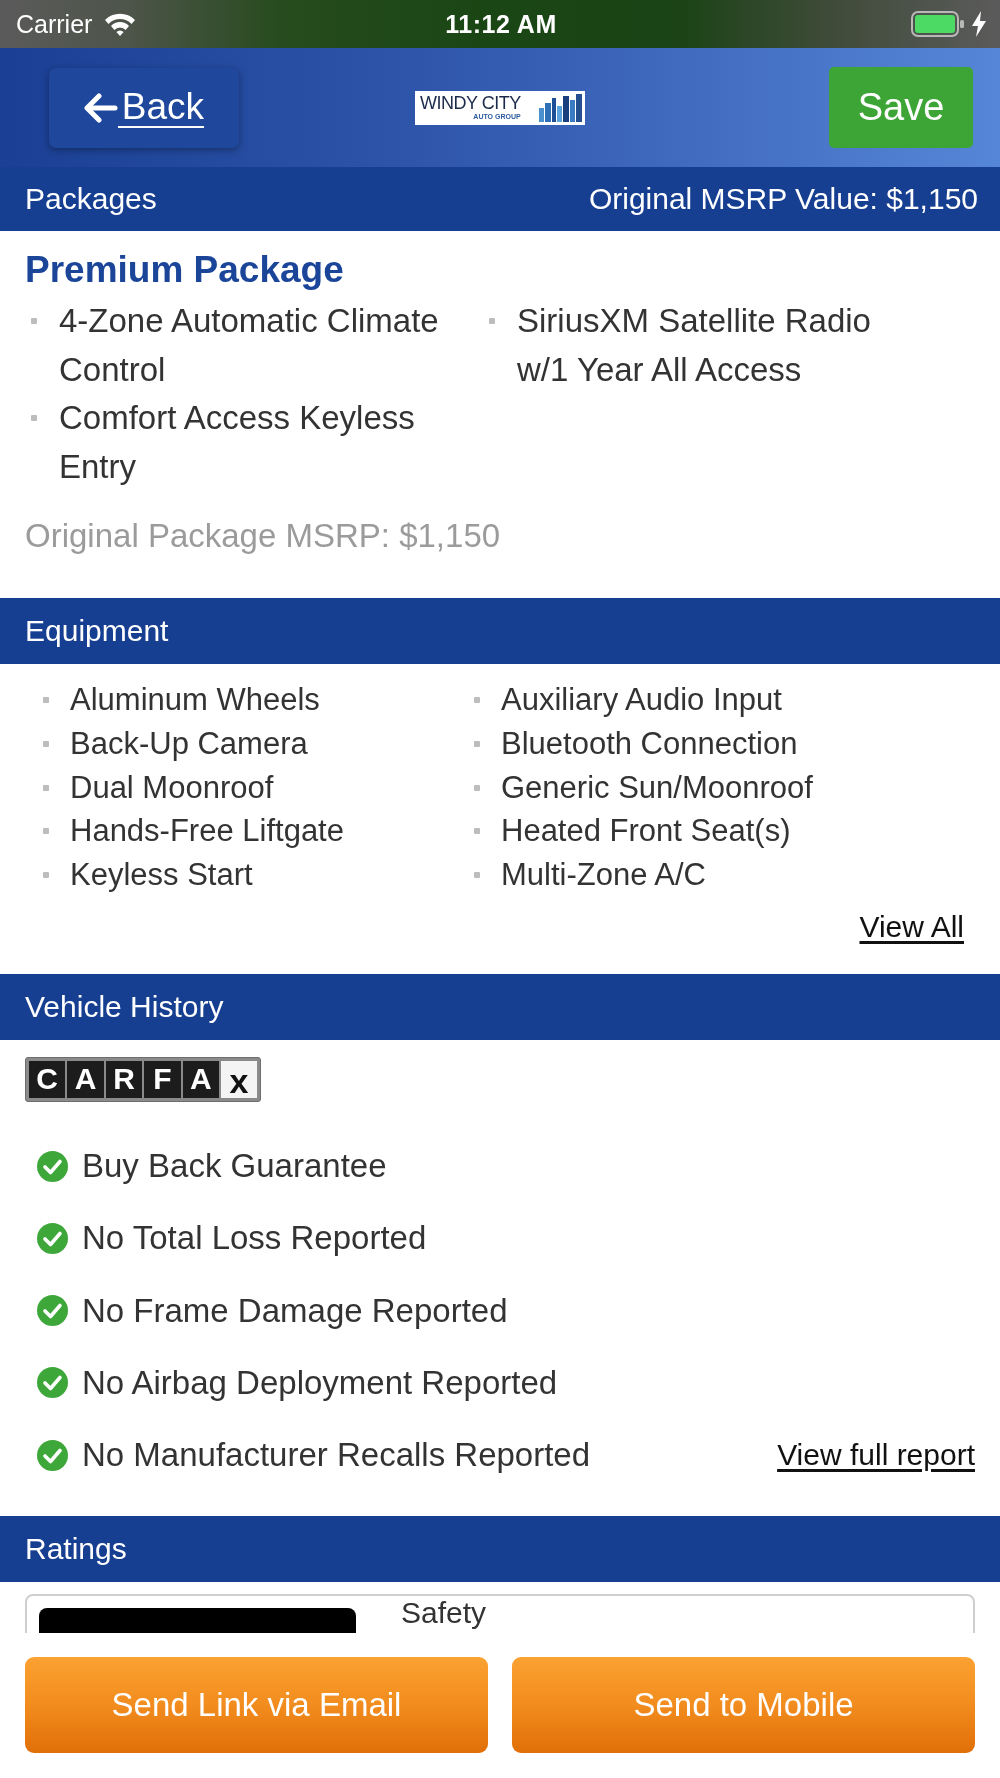 This screenshot has height=1778, width=1000. Describe the element at coordinates (295, 1310) in the screenshot. I see `history-item: No Frame Damage Reported` at that location.